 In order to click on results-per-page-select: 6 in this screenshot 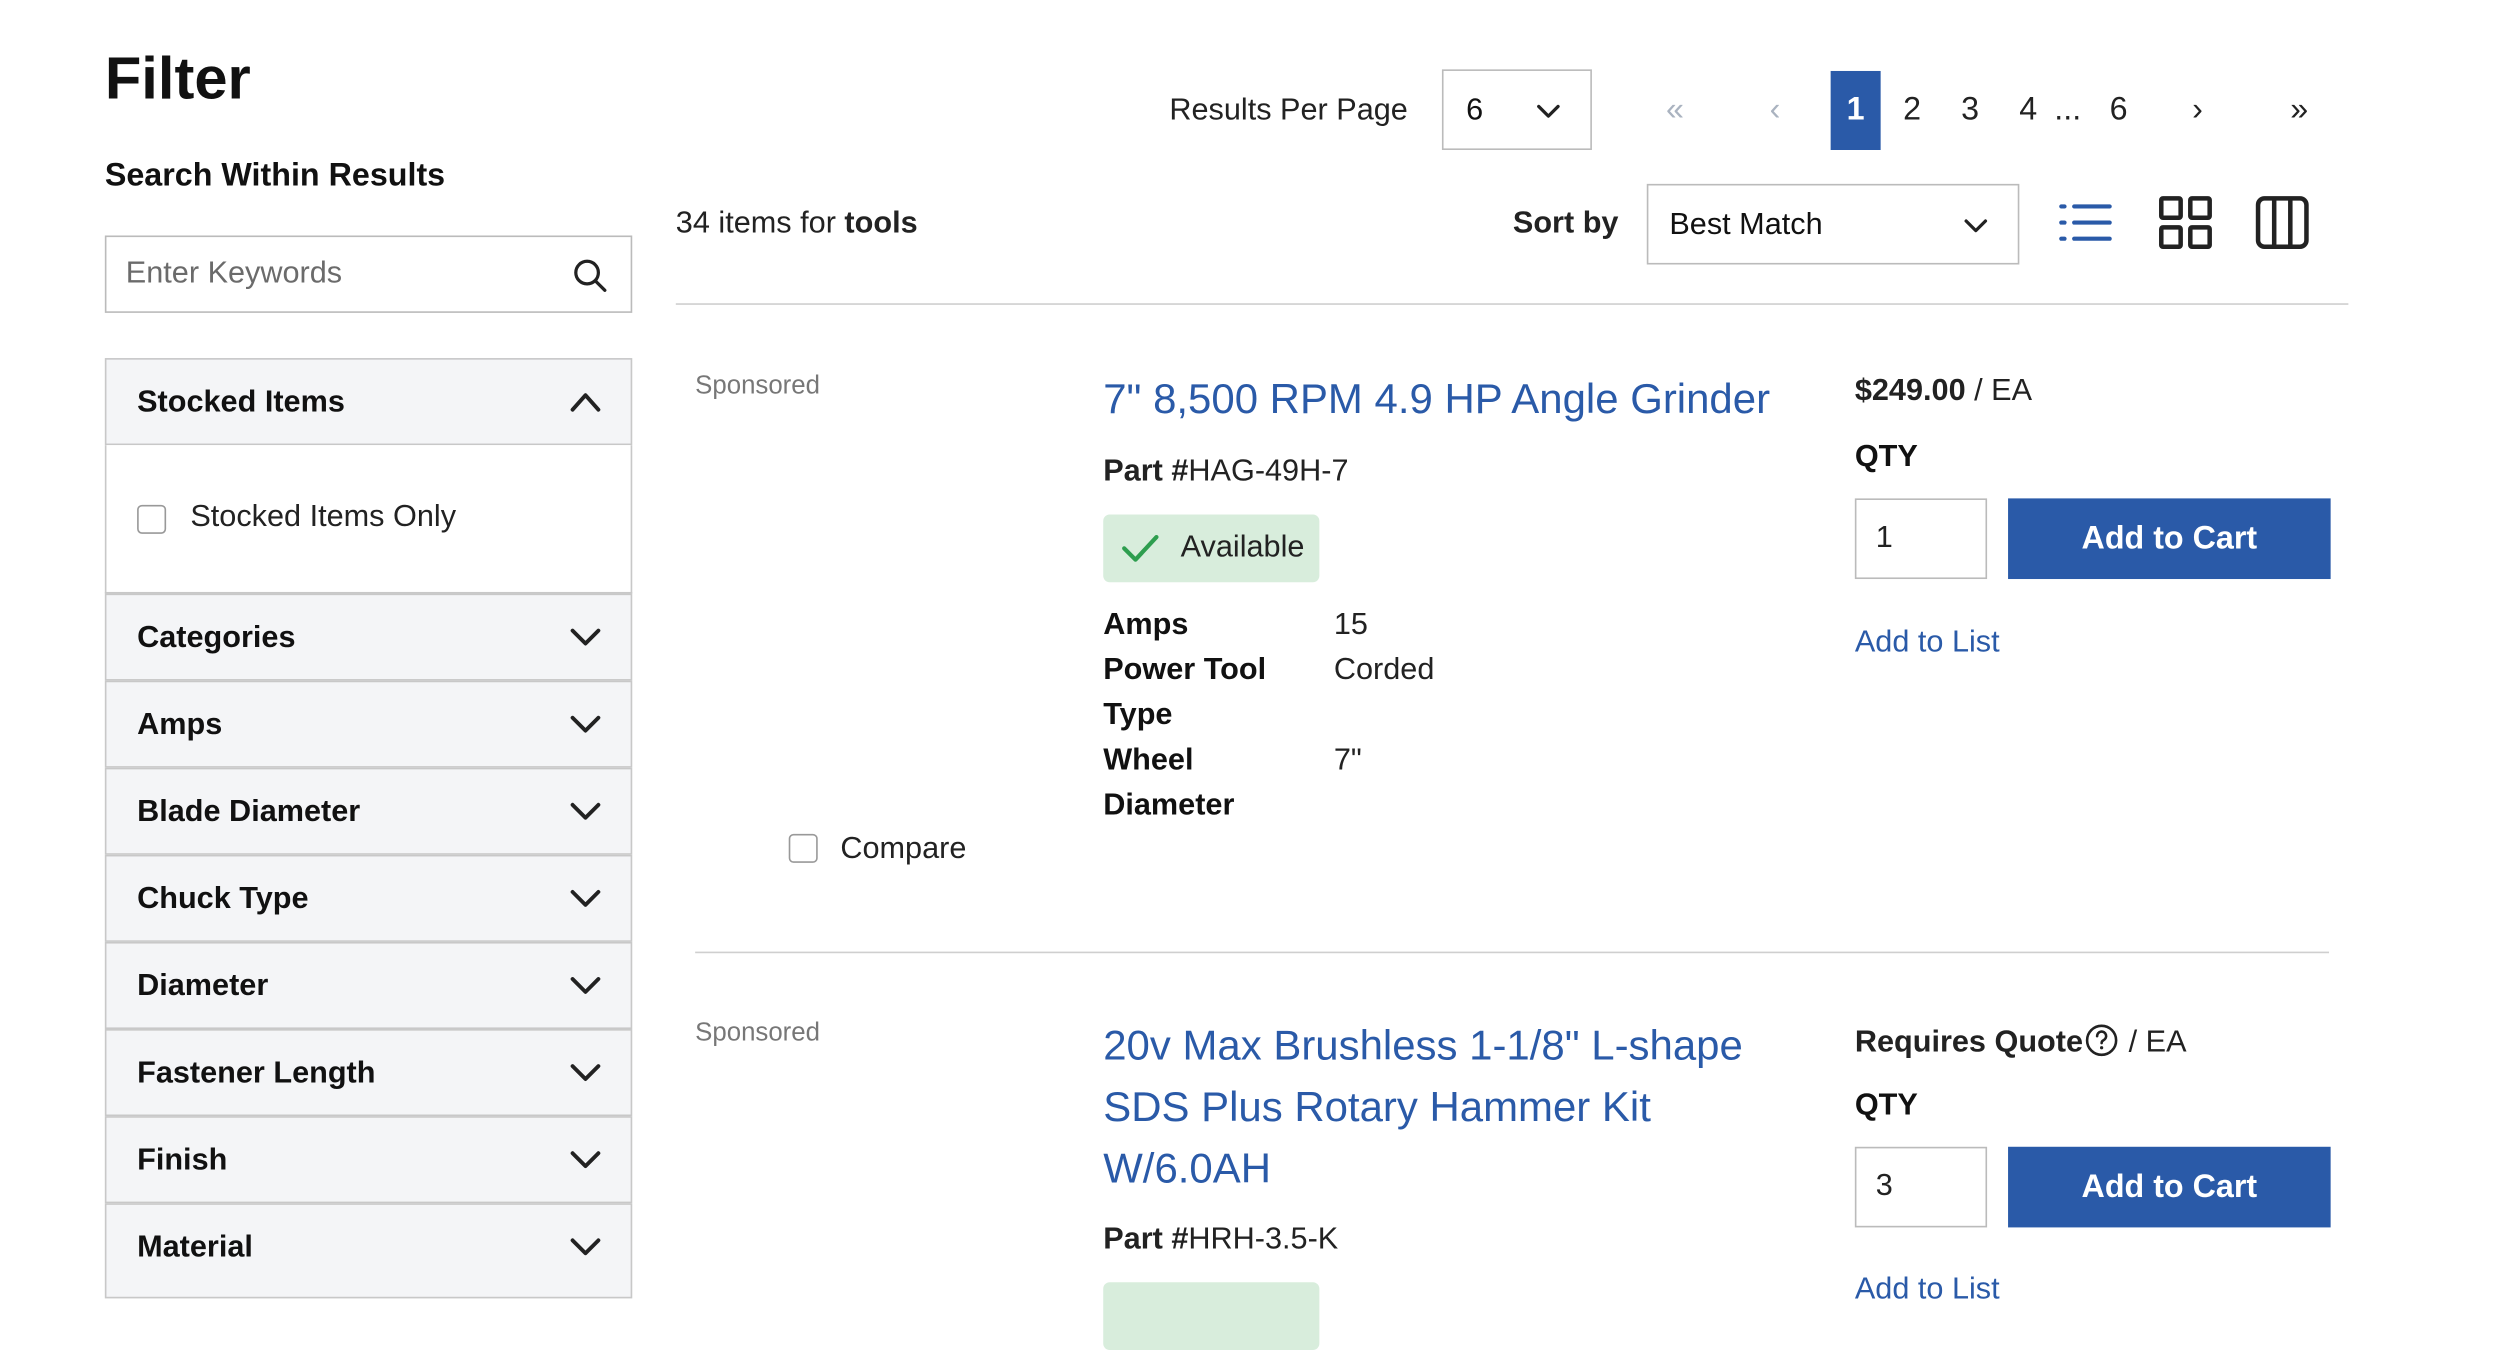, I will do `click(1516, 109)`.